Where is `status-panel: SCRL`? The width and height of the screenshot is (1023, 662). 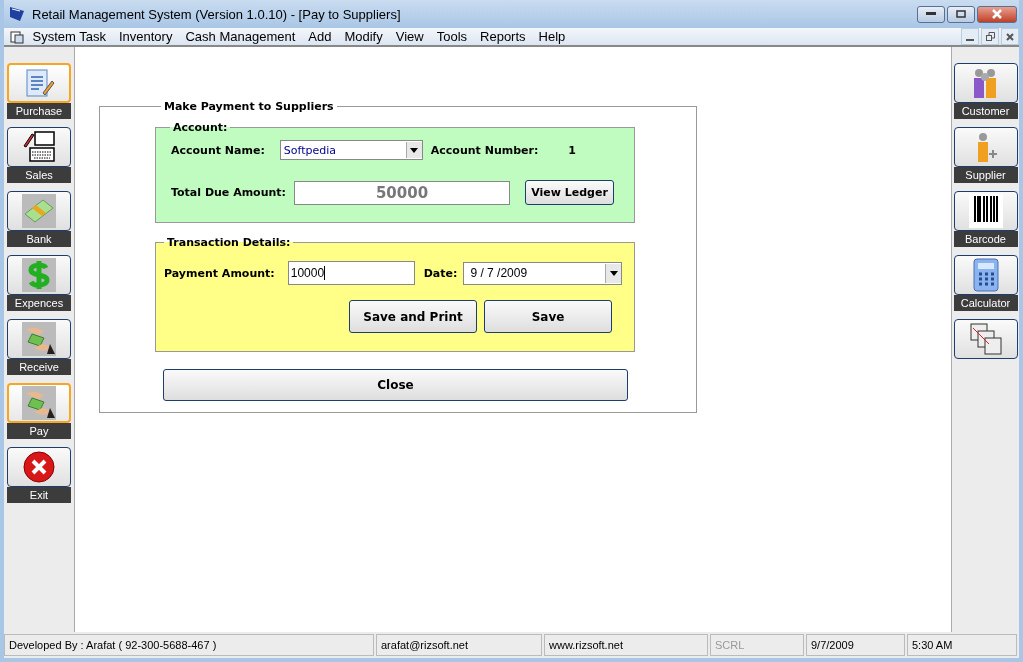 status-panel: SCRL is located at coordinates (757, 645).